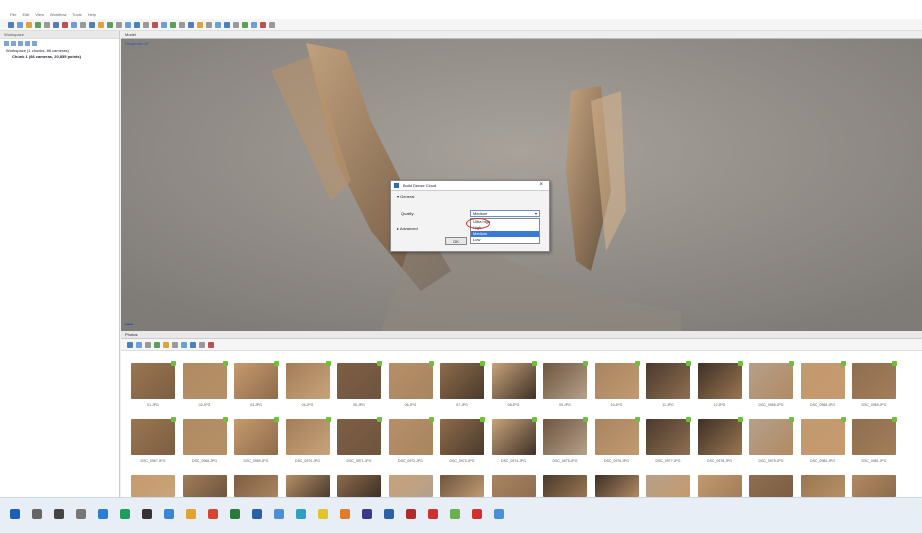 This screenshot has width=922, height=533. I want to click on menu-view: View, so click(39, 14).